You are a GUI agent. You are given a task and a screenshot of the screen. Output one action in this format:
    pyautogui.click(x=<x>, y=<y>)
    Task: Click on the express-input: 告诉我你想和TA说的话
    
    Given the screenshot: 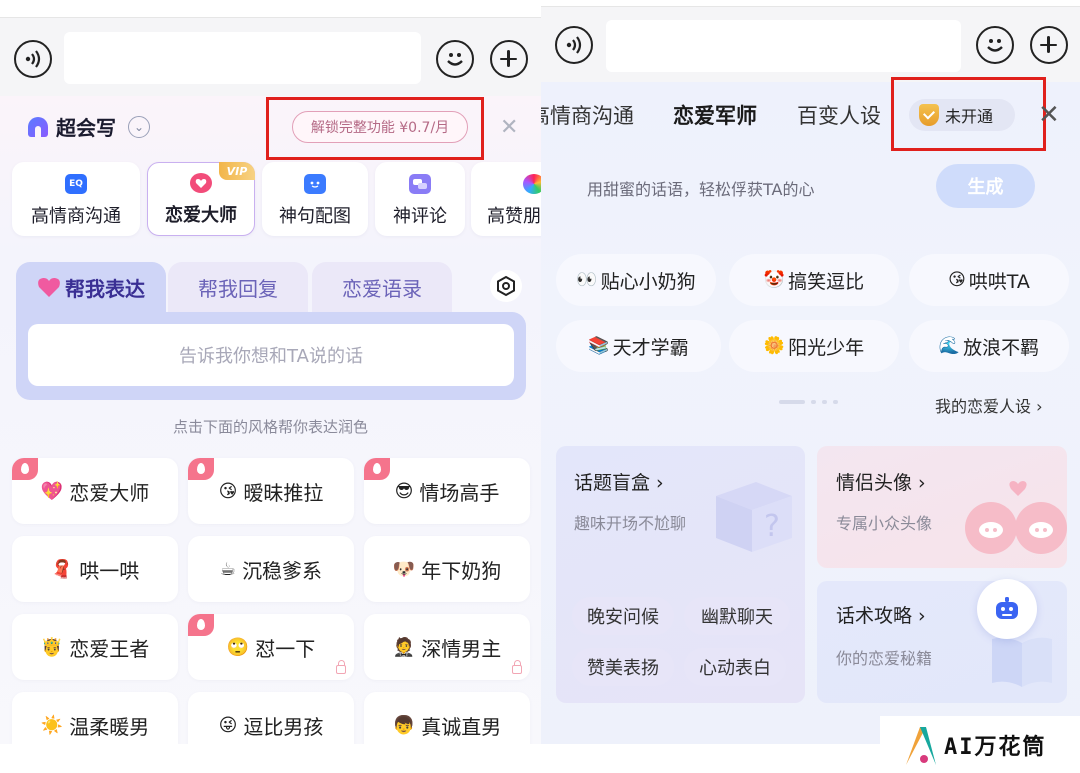 What is the action you would take?
    pyautogui.click(x=271, y=355)
    